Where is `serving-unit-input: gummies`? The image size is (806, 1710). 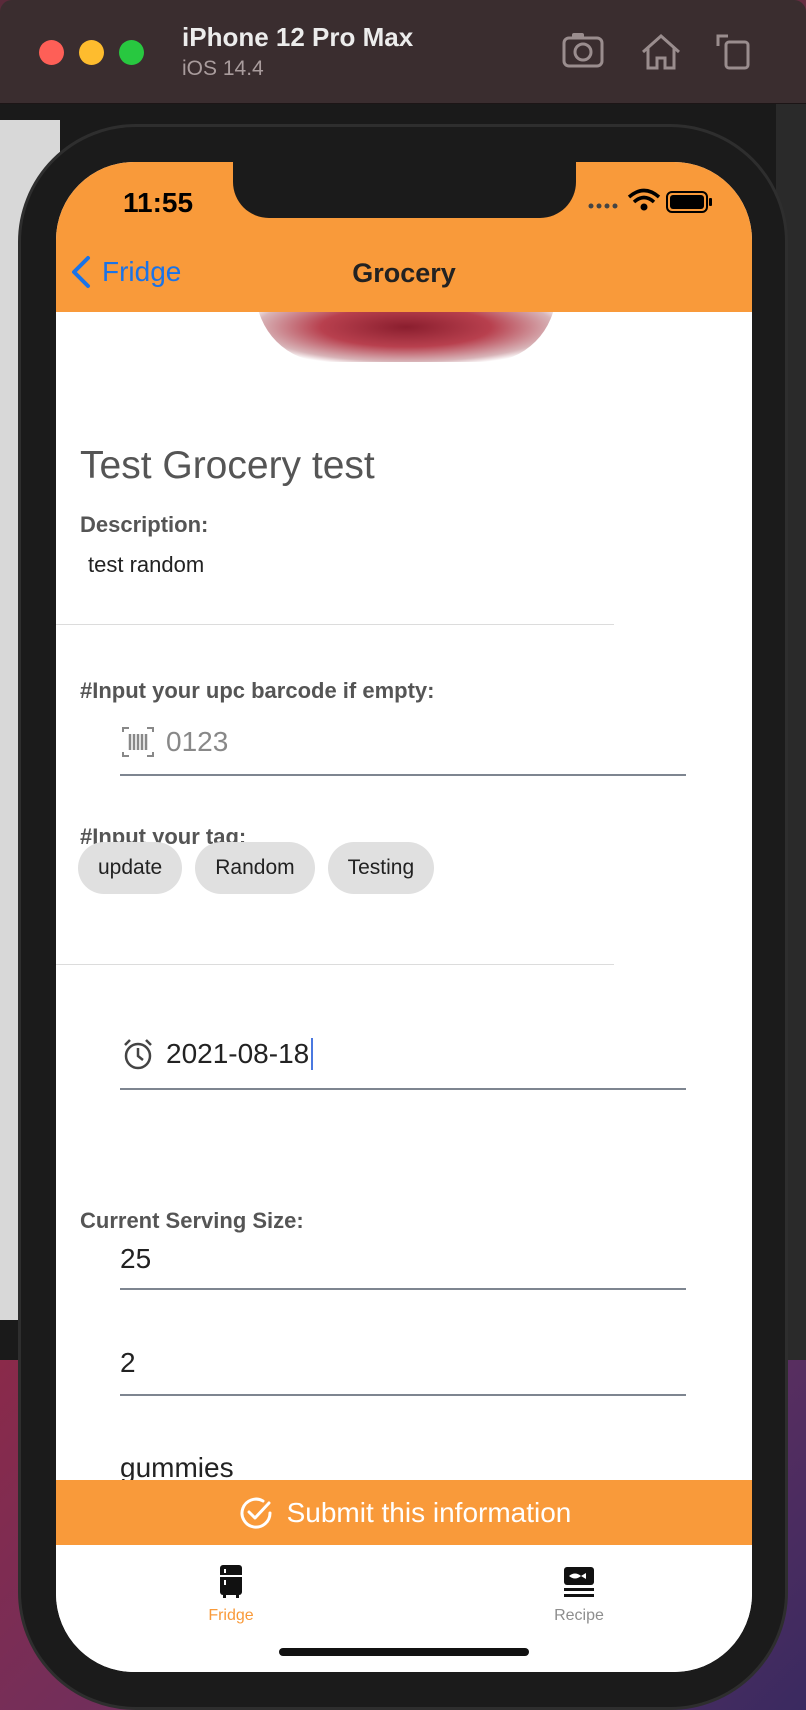 serving-unit-input: gummies is located at coordinates (403, 1458).